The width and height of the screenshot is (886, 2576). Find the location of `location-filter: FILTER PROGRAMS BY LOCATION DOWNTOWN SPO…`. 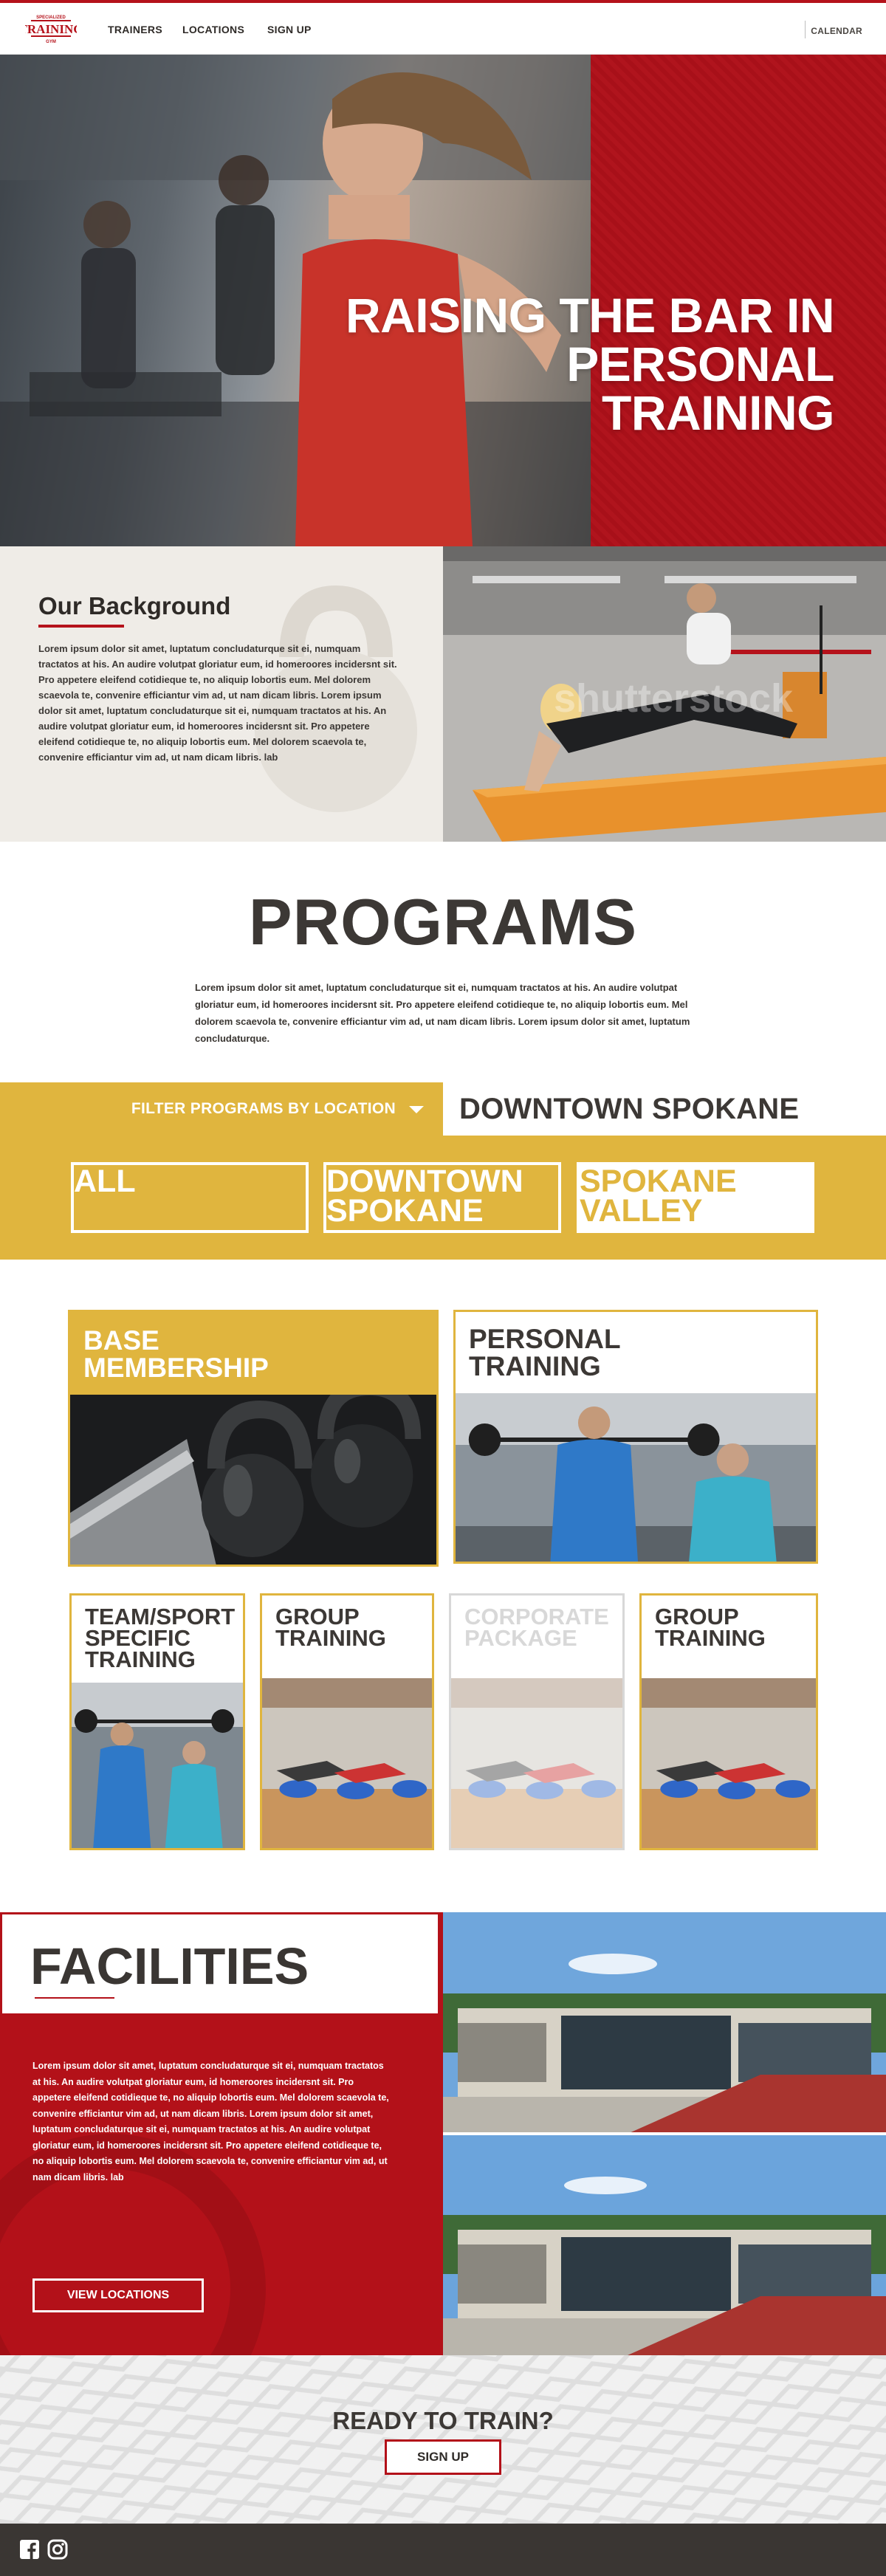

location-filter: FILTER PROGRAMS BY LOCATION DOWNTOWN SPO… is located at coordinates (443, 1171).